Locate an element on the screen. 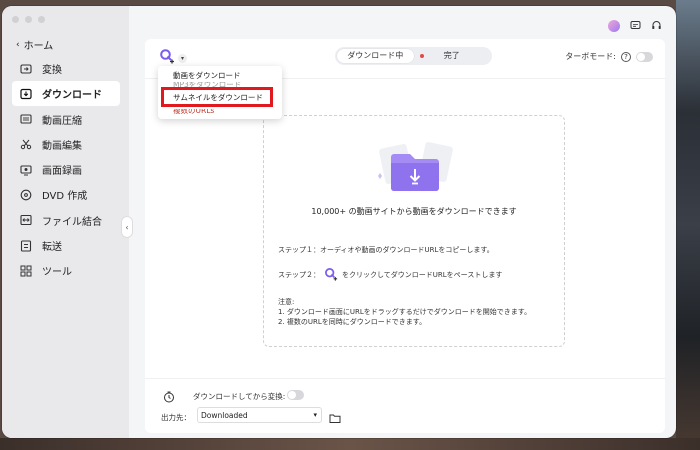  desktop-background-bottom is located at coordinates (350, 444).